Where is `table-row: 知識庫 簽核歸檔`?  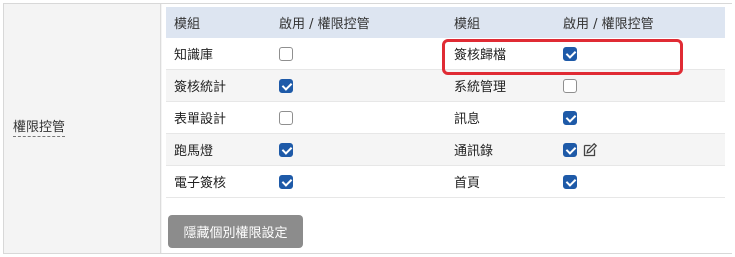
table-row: 知識庫 簽核歸檔 is located at coordinates (445, 54).